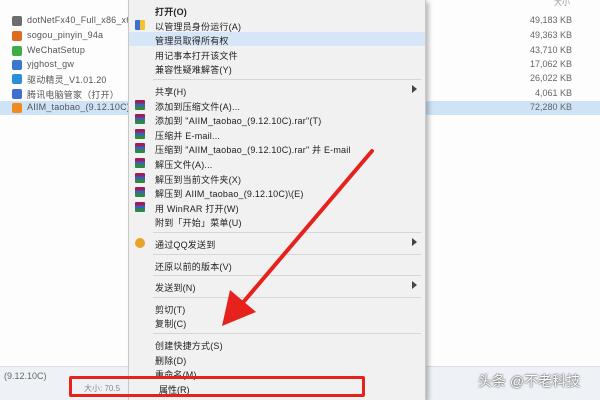 The width and height of the screenshot is (600, 400). Describe the element at coordinates (170, 309) in the screenshot. I see `menu-item-label: 剪切(T)` at that location.